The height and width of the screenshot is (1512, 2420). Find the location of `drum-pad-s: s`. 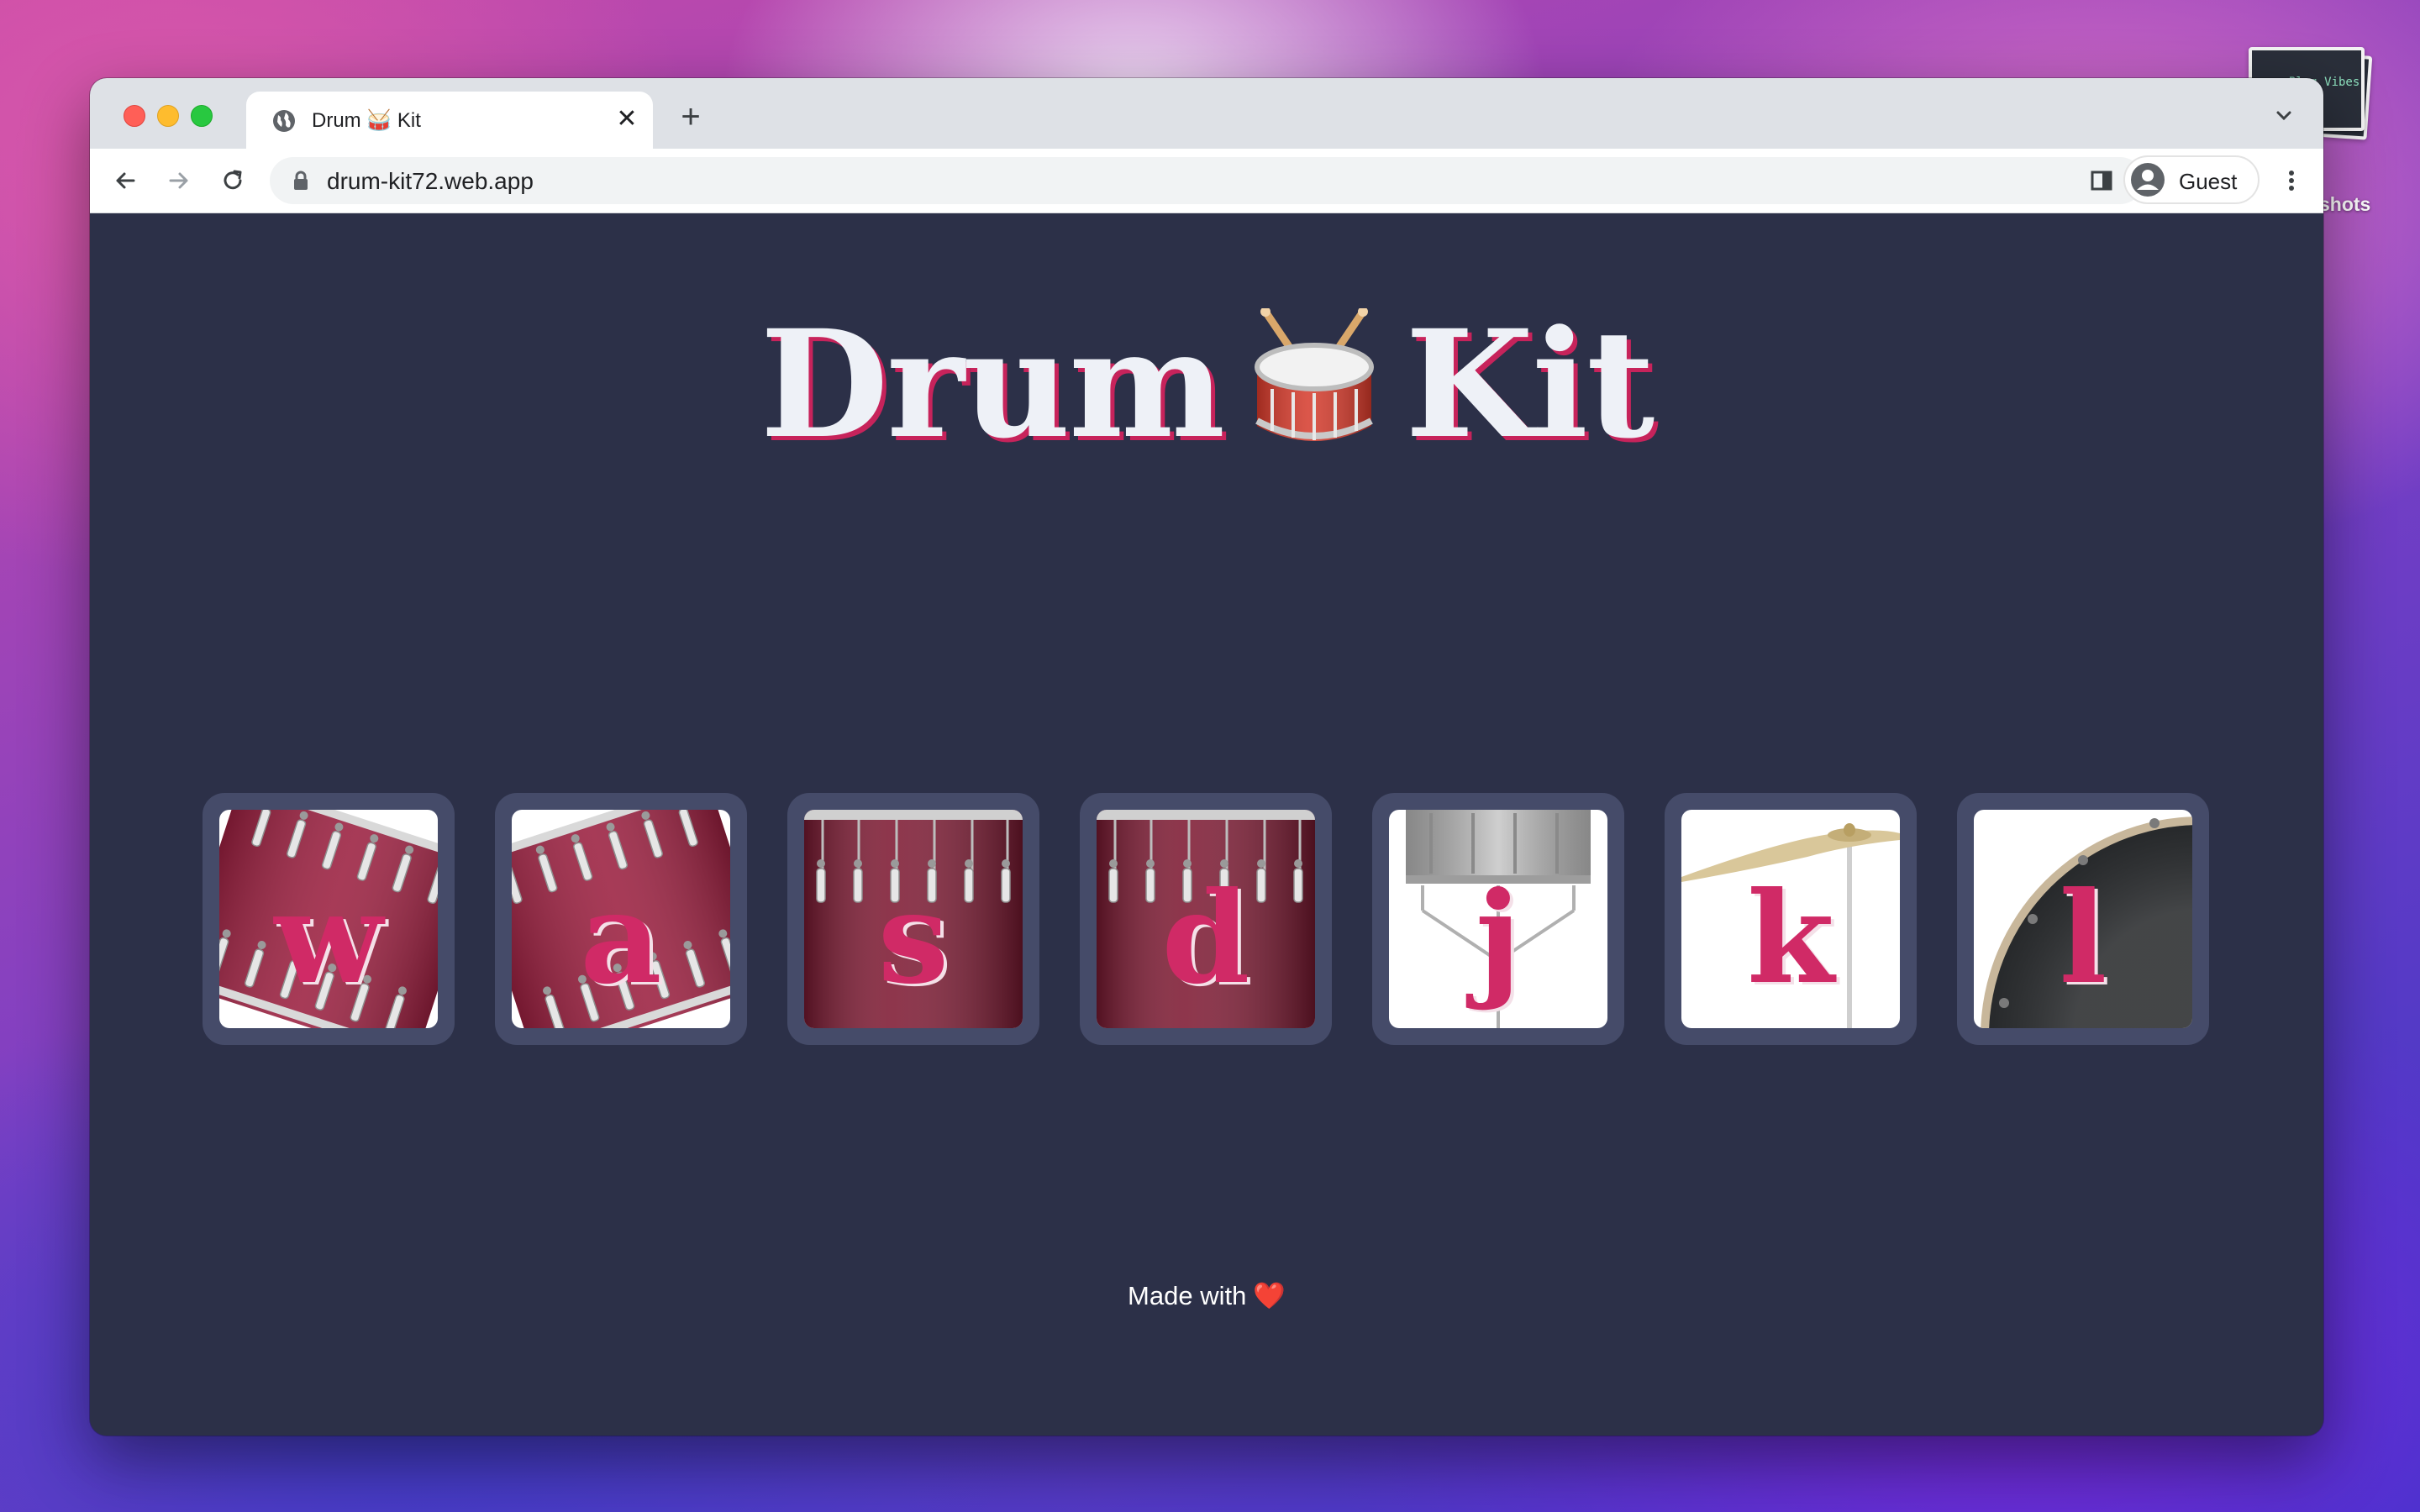

drum-pad-s: s is located at coordinates (913, 919).